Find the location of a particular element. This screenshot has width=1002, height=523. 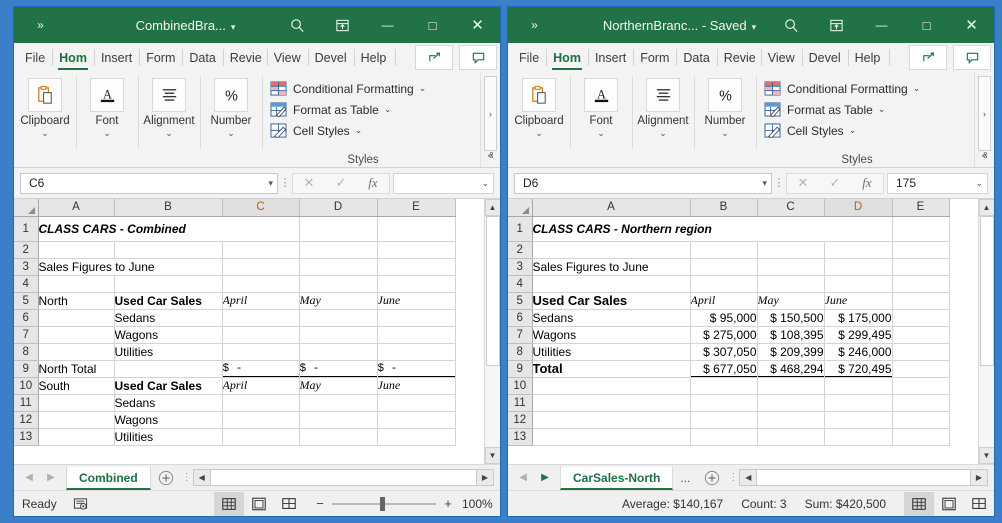

cell-b10: Used Car Sales is located at coordinates (168, 386).